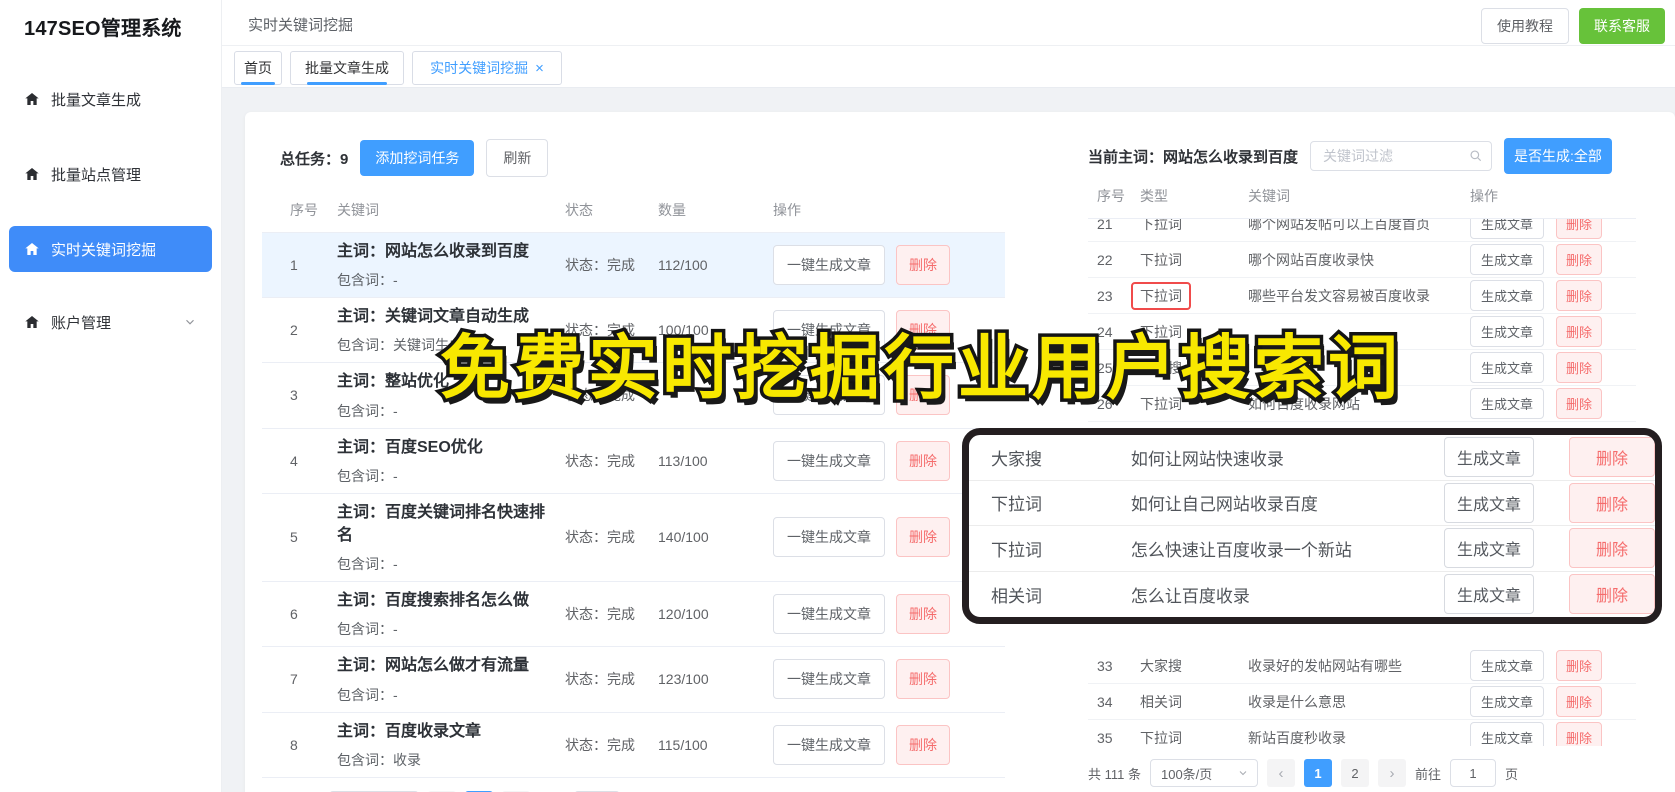 This screenshot has width=1675, height=792. I want to click on chevron-down-icon, so click(190, 322).